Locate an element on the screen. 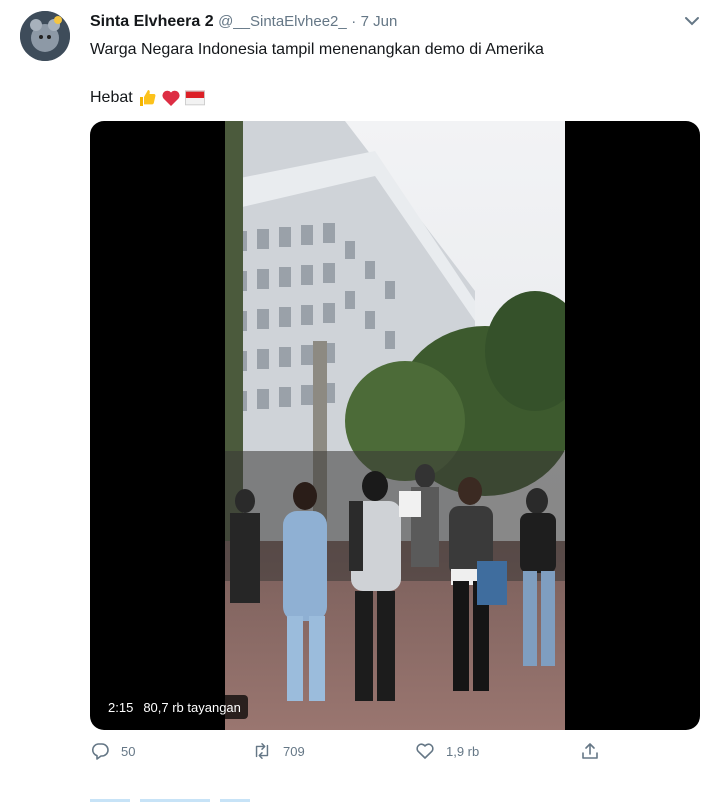 The height and width of the screenshot is (805, 720). tweet-actions: 50 709 1,9 rb is located at coordinates (355, 754).